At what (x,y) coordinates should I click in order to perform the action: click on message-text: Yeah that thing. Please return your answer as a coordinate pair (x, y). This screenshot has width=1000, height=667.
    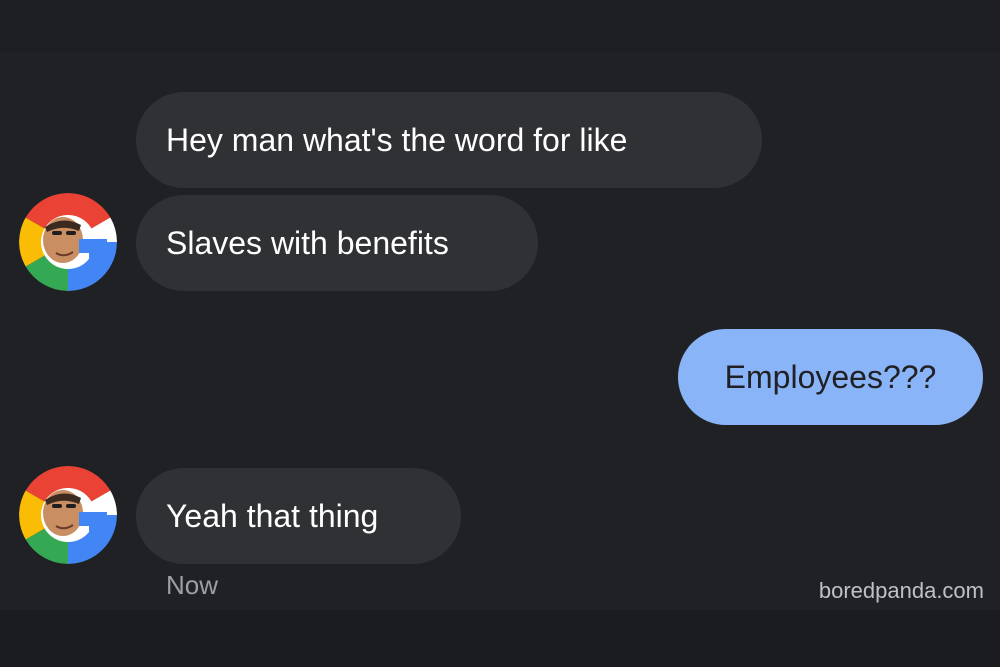
    Looking at the image, I should click on (272, 515).